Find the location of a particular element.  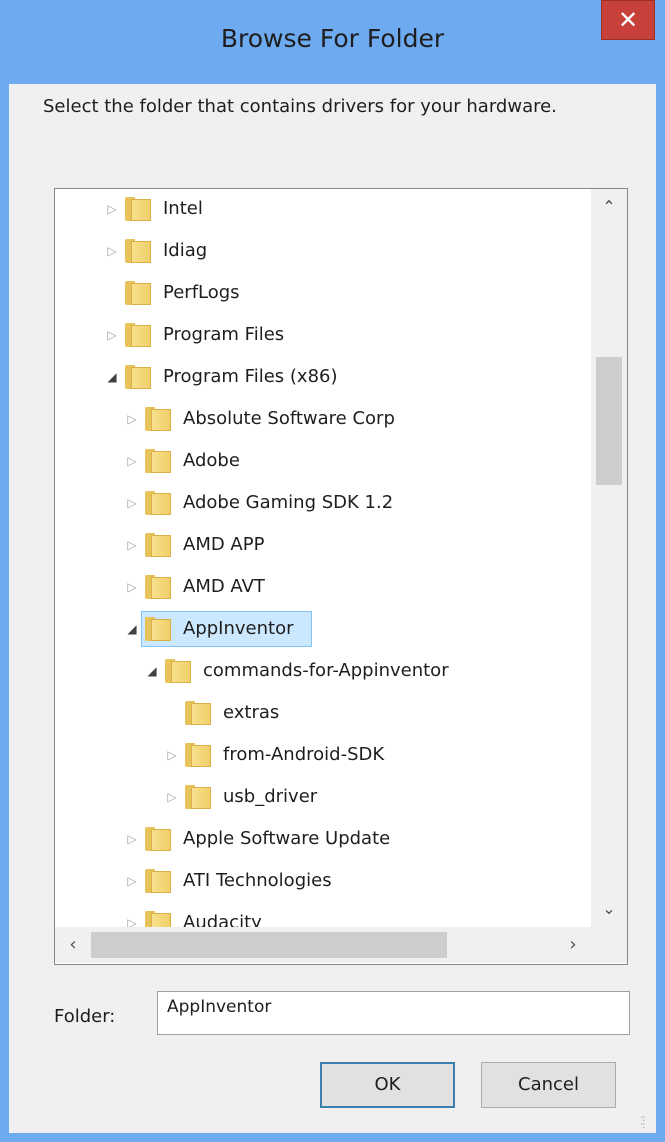

horizontal-scrollbar: ‹ › is located at coordinates (323, 945).